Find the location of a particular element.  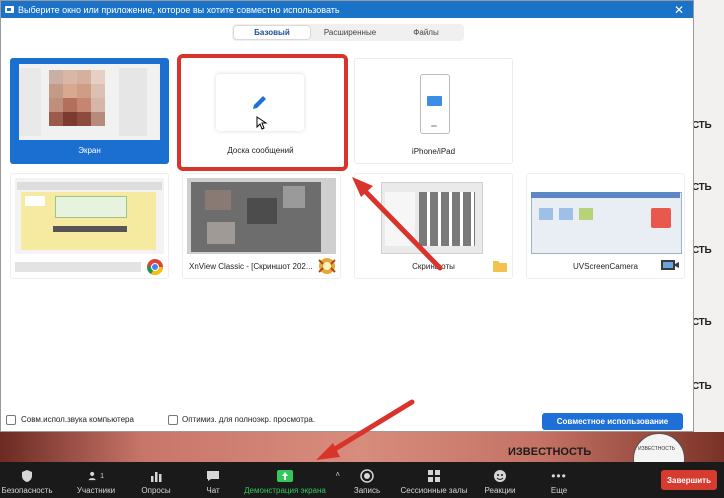

toolbar-reactions: Реакции is located at coordinates (500, 480).